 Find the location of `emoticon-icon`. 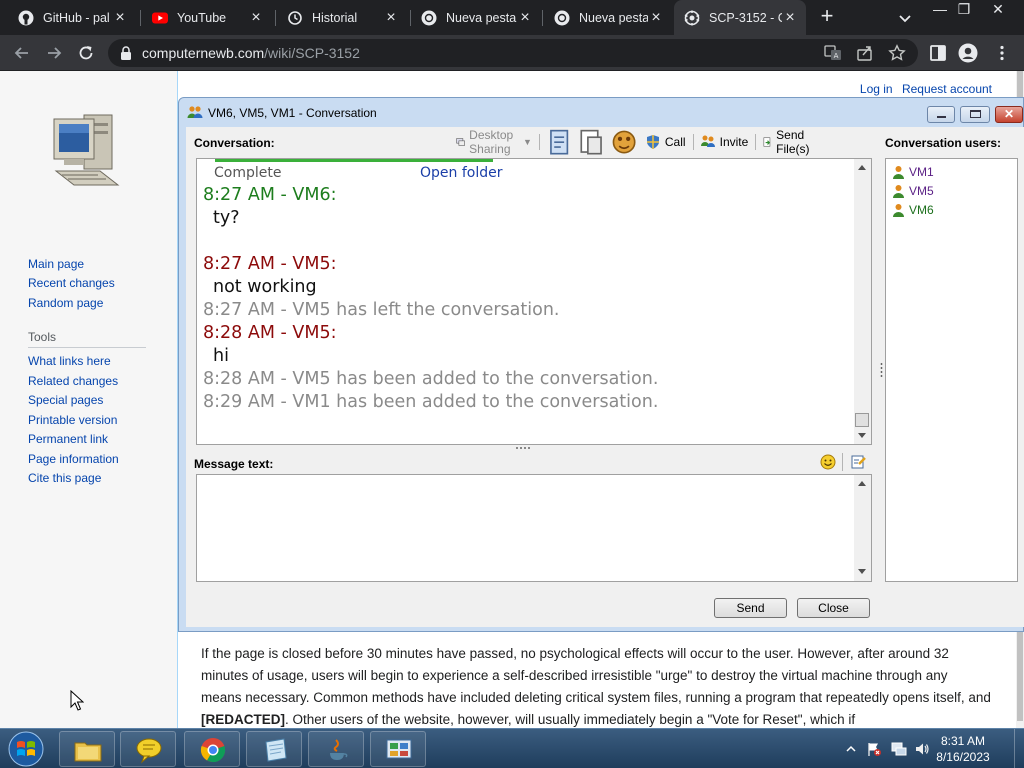

emoticon-icon is located at coordinates (828, 462).